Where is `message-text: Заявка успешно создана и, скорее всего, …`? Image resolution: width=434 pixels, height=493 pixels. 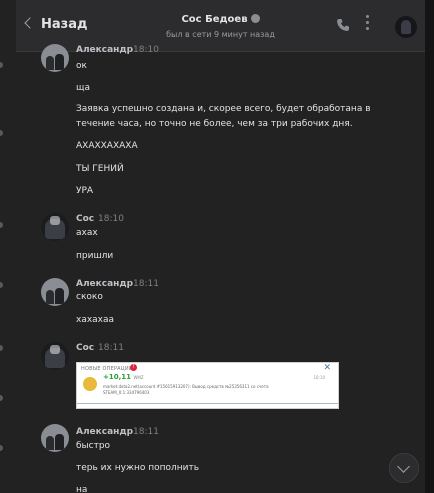
message-text: Заявка успешно создана и, скорее всего, … is located at coordinates (223, 109).